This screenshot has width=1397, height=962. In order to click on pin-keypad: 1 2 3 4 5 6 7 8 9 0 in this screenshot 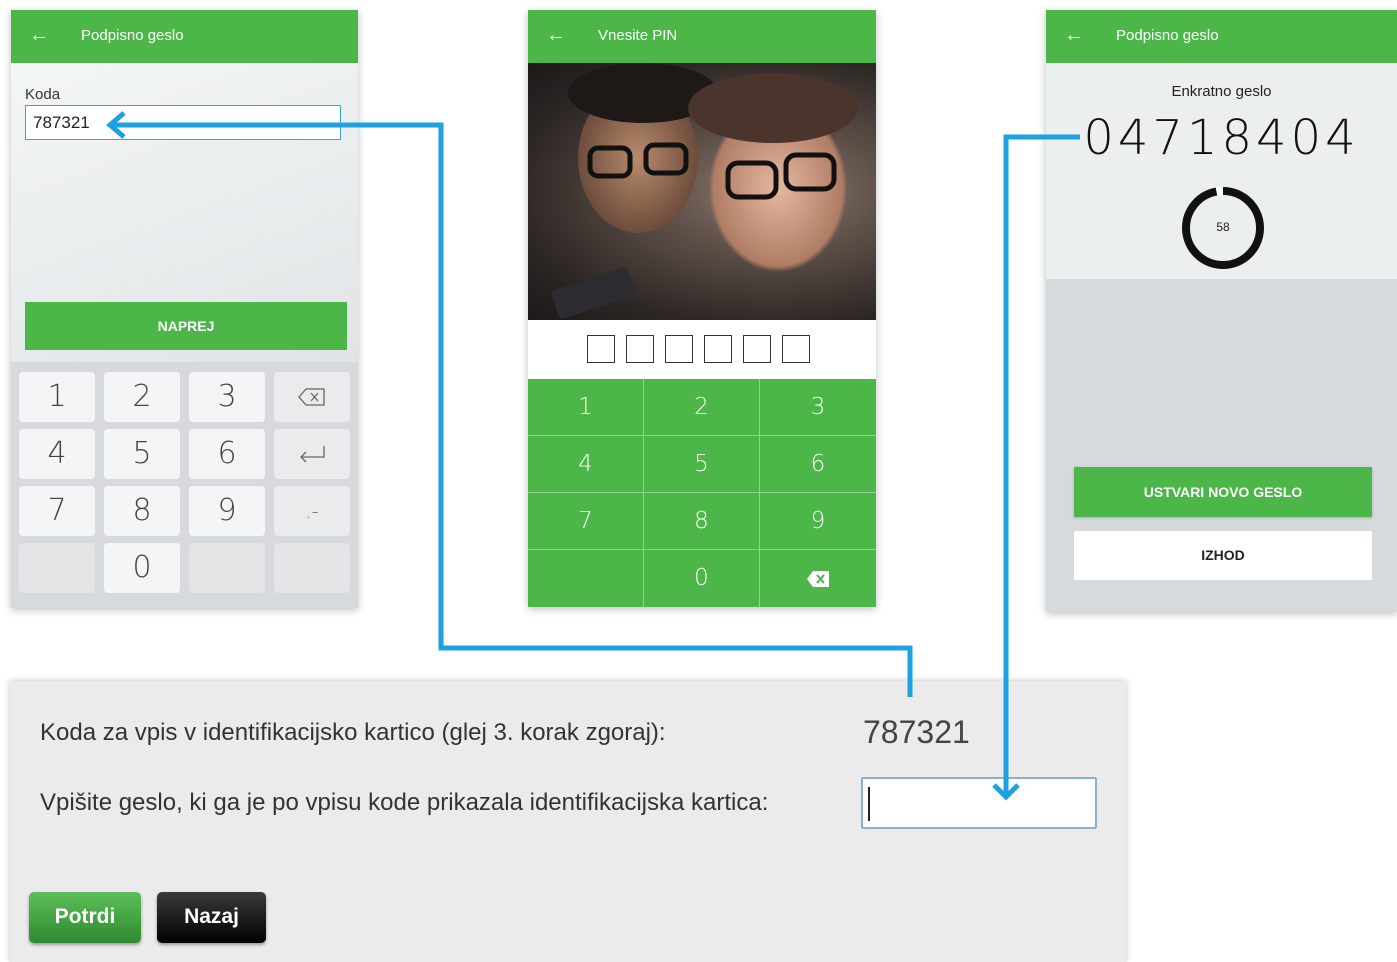, I will do `click(702, 493)`.